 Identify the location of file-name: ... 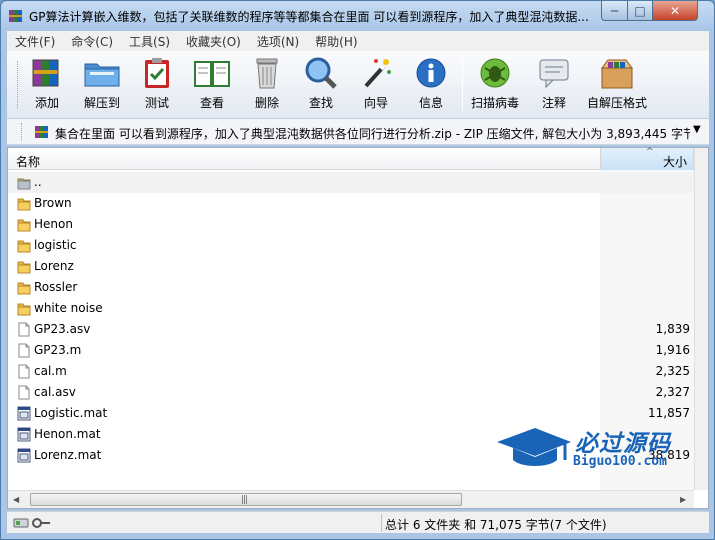
(38, 182).